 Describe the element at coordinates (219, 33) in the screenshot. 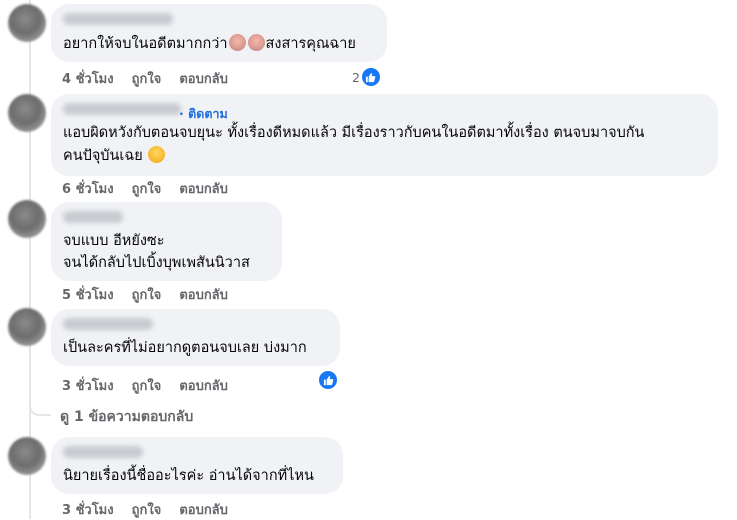

I see `comment-bubble: อยากให้จบในอดีตมากกว่า สงสารคุณฉาย` at that location.